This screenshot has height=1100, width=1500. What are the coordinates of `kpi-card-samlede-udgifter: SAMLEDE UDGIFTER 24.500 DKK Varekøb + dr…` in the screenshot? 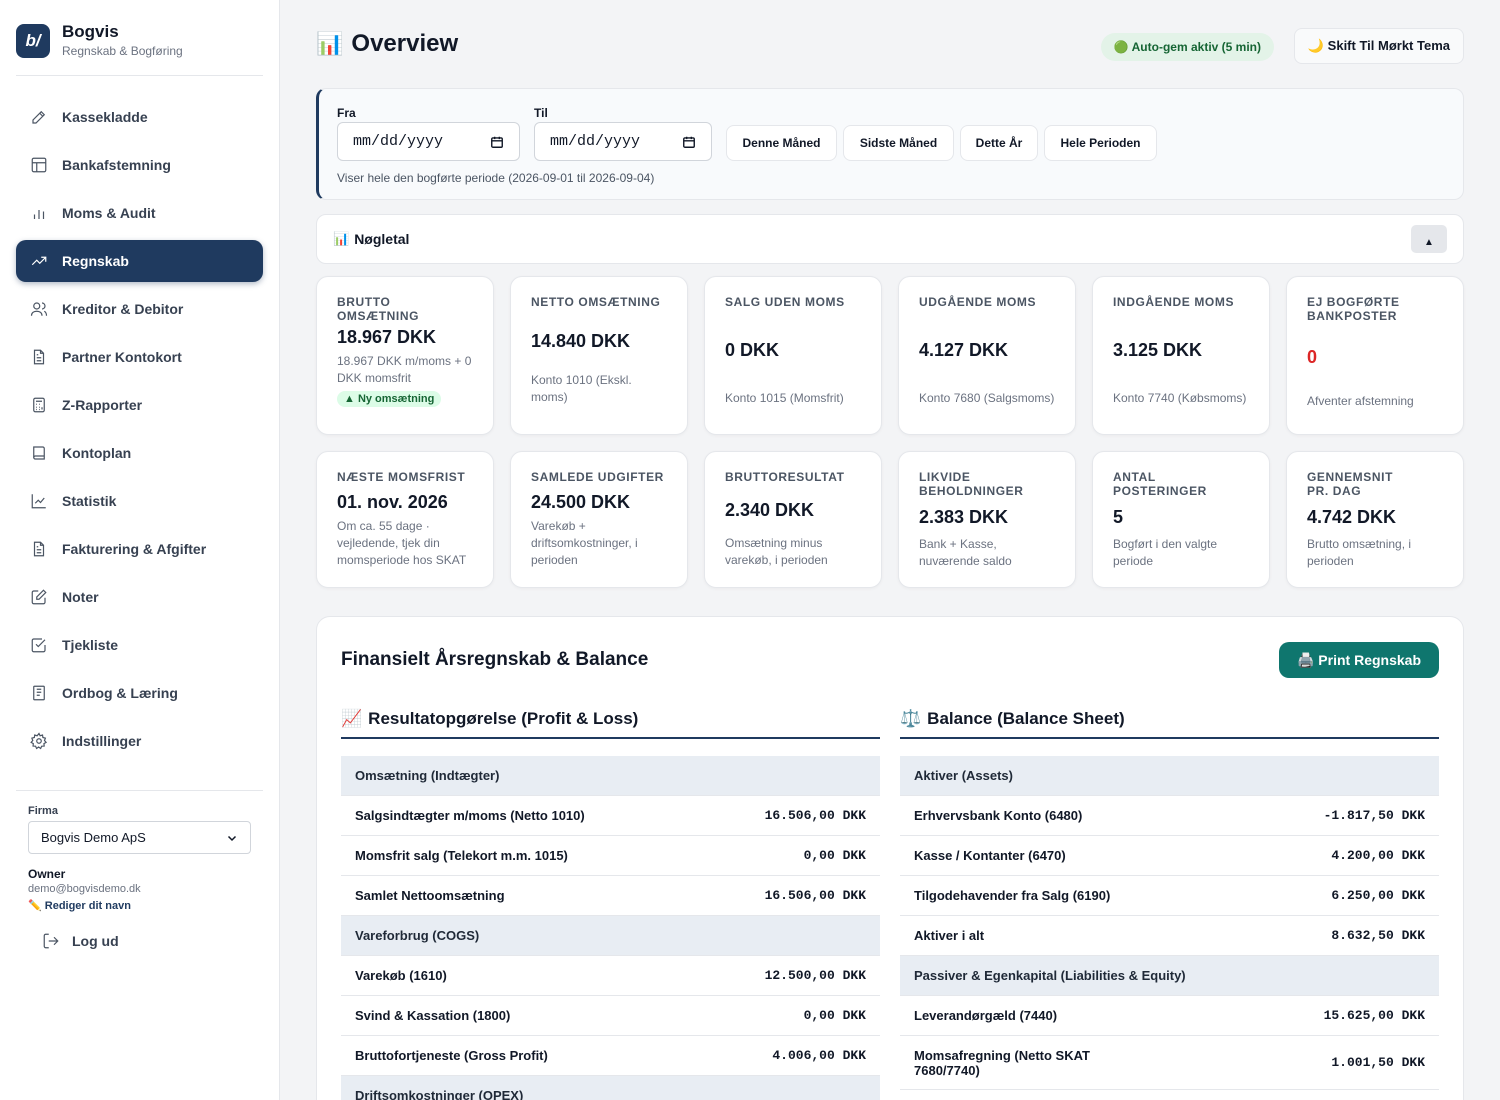 It's located at (599, 519).